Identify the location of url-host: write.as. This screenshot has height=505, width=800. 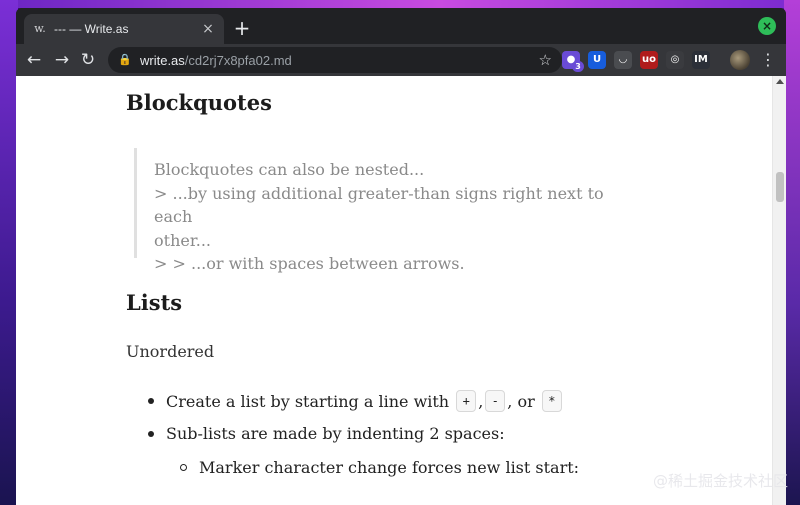
(162, 60).